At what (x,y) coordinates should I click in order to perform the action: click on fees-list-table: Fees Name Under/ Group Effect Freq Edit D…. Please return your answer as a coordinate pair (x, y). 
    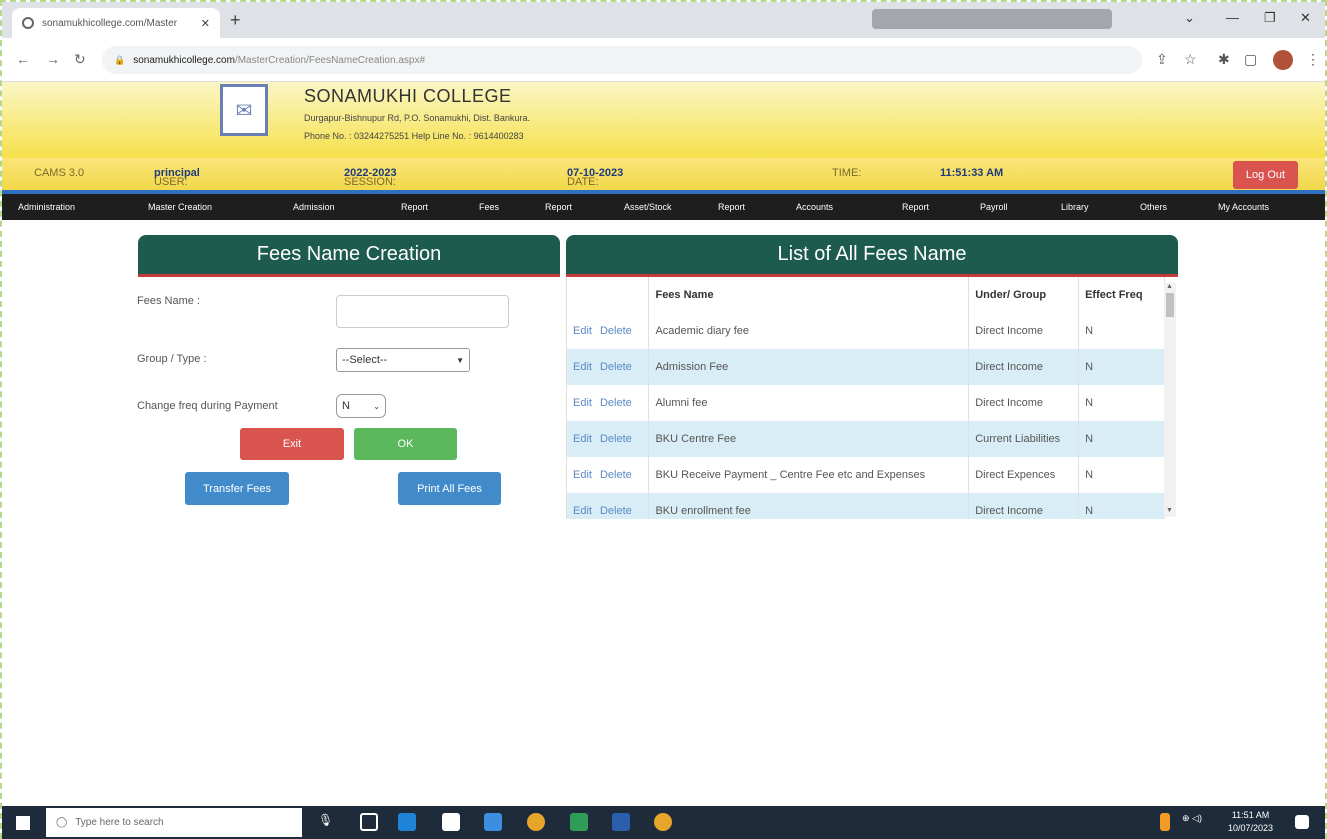
    Looking at the image, I should click on (866, 398).